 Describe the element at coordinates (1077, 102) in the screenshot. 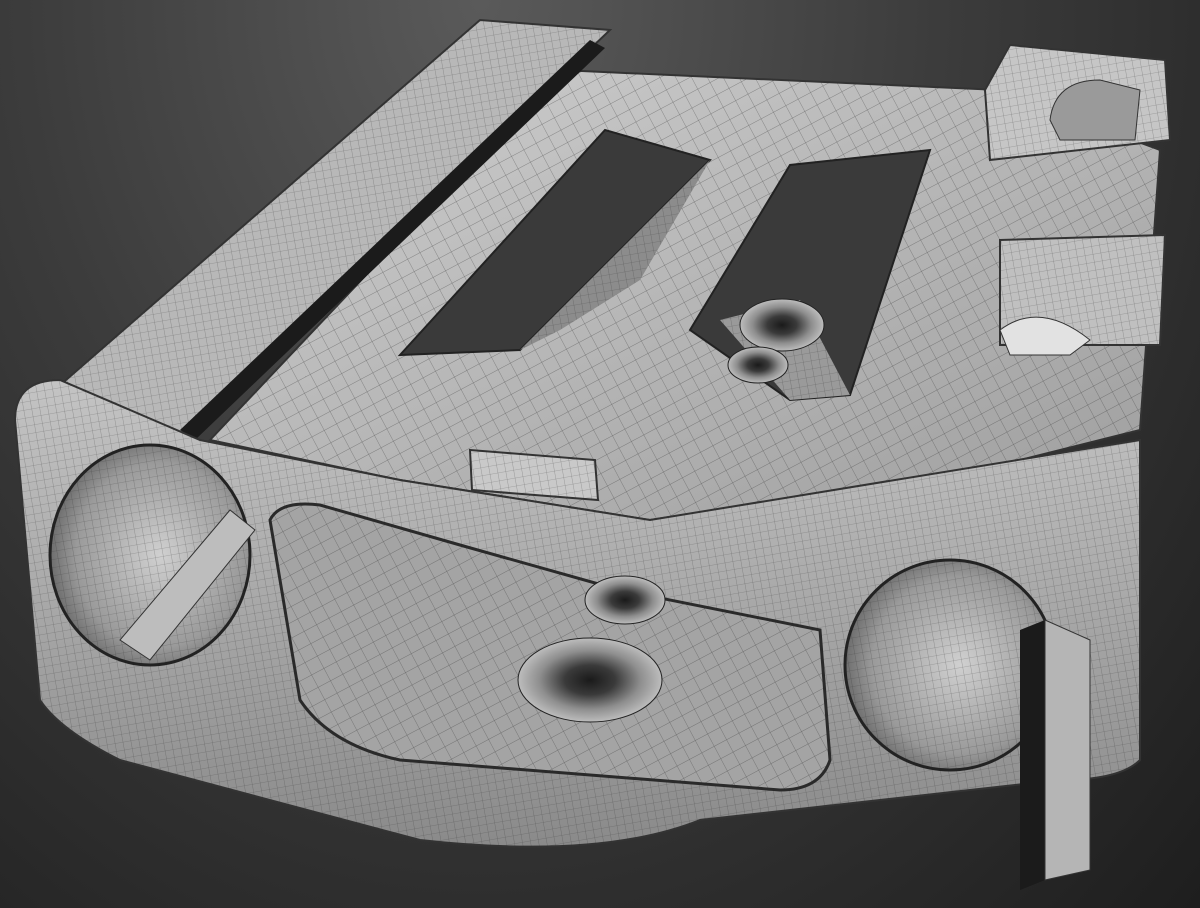

I see `rear-right-clip` at that location.